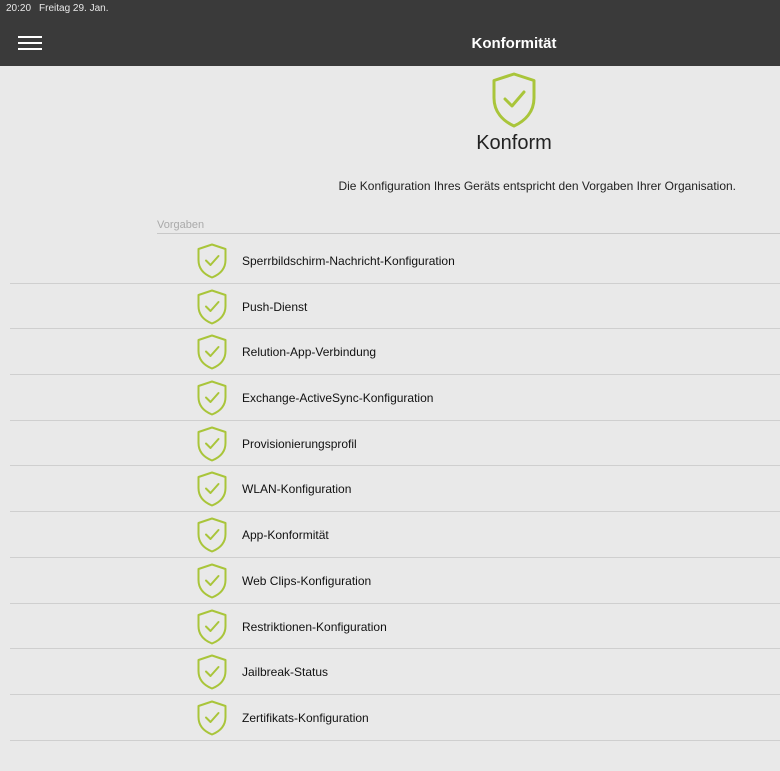  I want to click on list-item-label: Relution-App-Verbindung, so click(309, 352).